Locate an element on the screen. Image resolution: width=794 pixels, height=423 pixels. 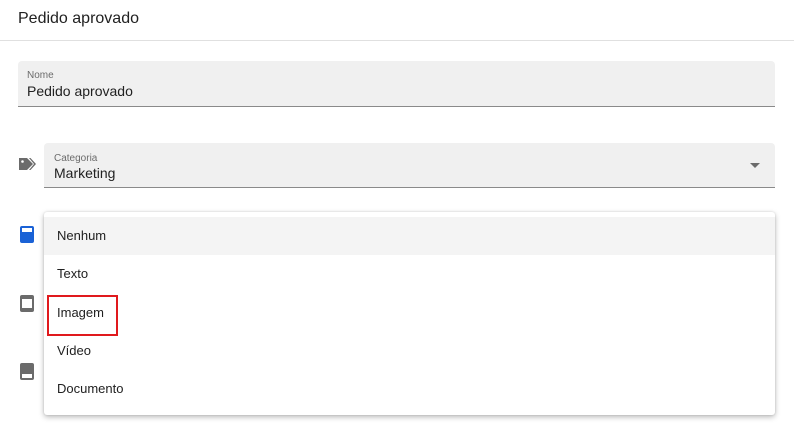
menu-item-documento: Documento is located at coordinates (409, 389).